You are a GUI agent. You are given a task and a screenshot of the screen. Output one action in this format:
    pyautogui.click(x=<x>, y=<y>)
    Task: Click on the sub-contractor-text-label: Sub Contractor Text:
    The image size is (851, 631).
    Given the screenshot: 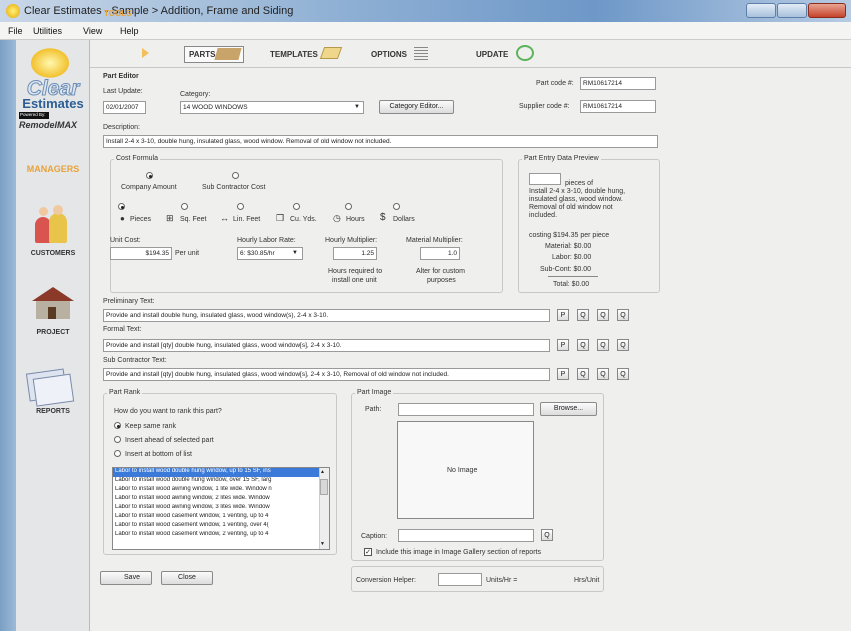 What is the action you would take?
    pyautogui.click(x=135, y=360)
    